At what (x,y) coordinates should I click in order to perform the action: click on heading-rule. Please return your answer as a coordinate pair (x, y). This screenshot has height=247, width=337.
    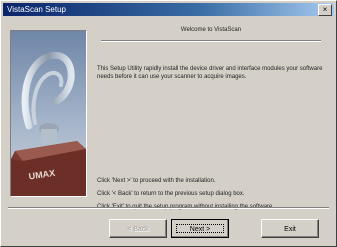
    Looking at the image, I should click on (211, 41).